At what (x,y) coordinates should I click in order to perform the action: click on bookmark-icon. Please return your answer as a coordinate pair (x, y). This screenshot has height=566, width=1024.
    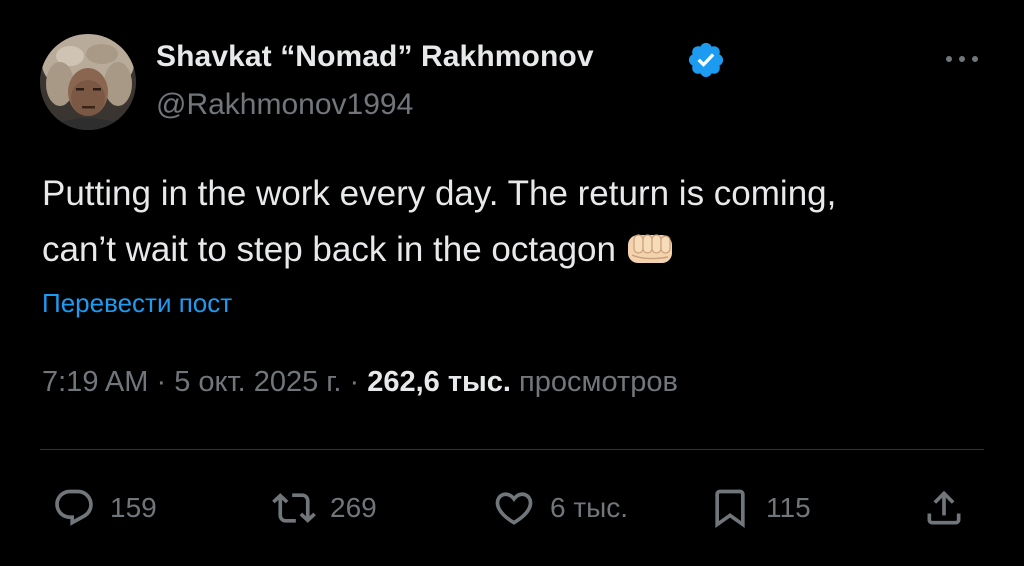
    Looking at the image, I should click on (730, 509).